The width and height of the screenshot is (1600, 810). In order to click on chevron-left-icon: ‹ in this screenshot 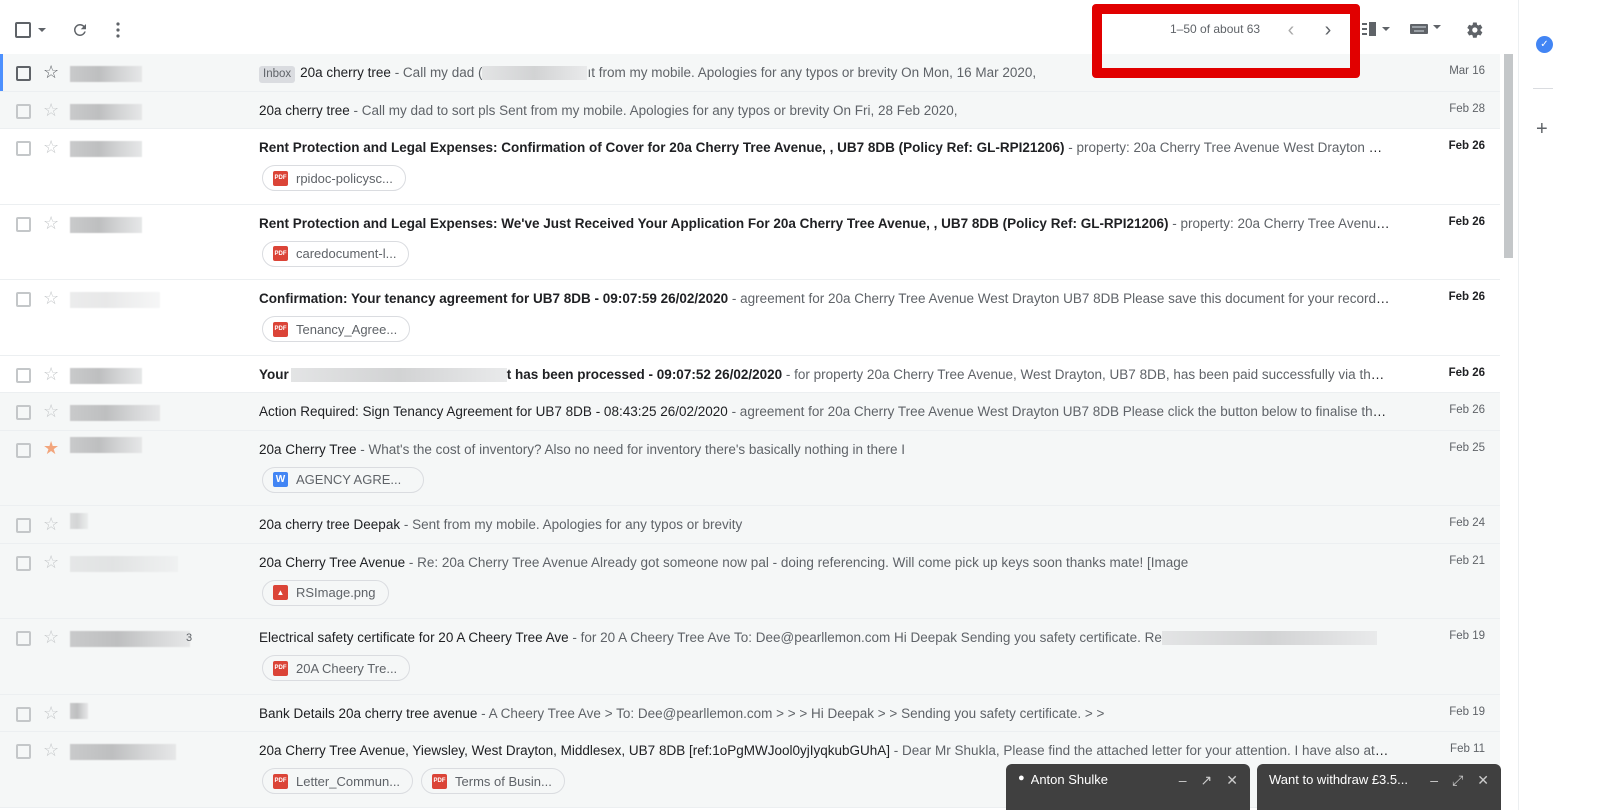, I will do `click(1291, 29)`.